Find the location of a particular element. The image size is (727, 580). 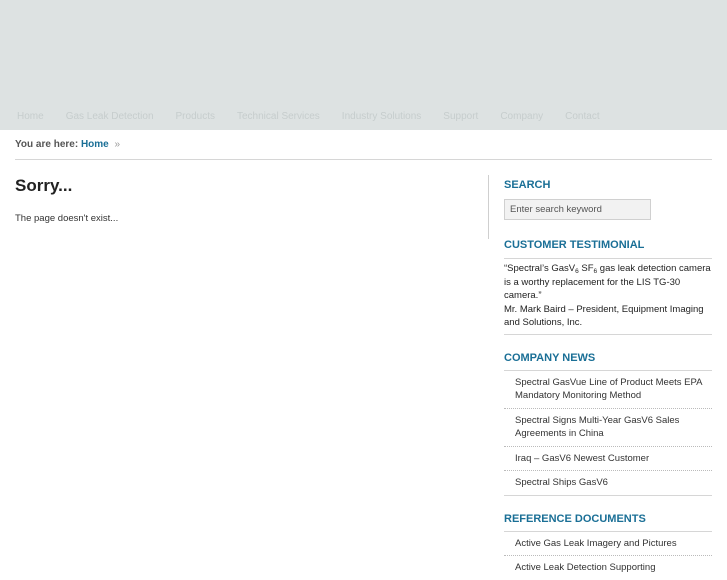

nav-company: Company is located at coordinates (521, 117).